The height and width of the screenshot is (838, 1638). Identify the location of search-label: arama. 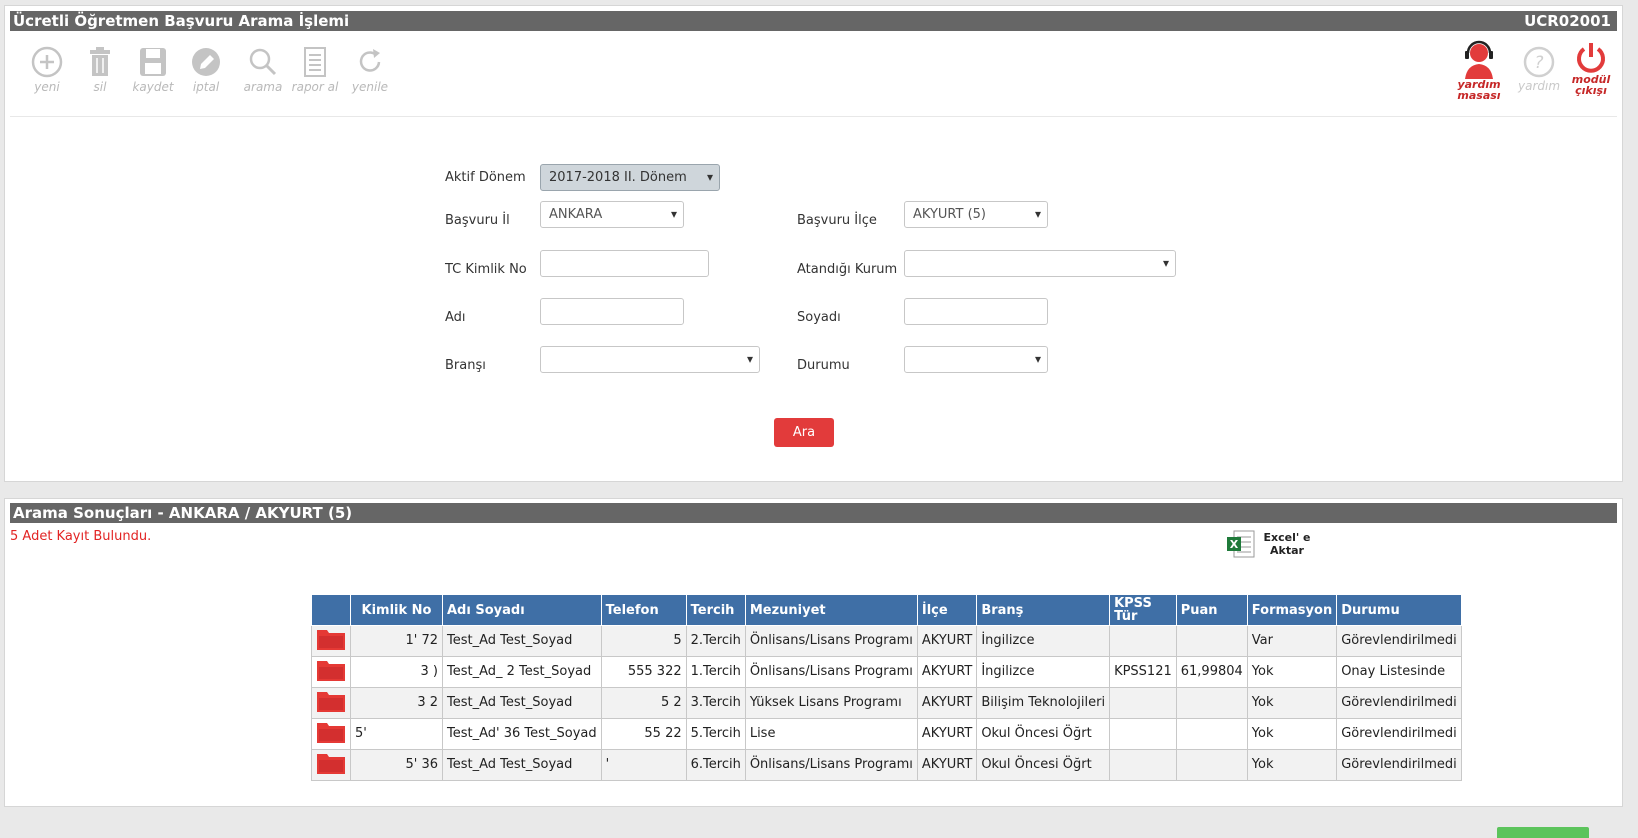
(263, 87).